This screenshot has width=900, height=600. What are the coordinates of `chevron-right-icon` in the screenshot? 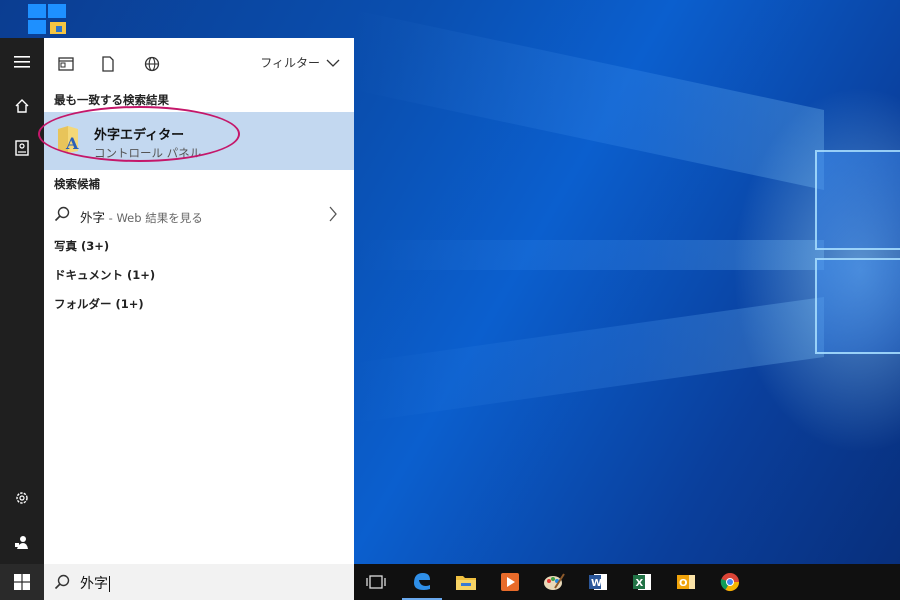 It's located at (333, 214).